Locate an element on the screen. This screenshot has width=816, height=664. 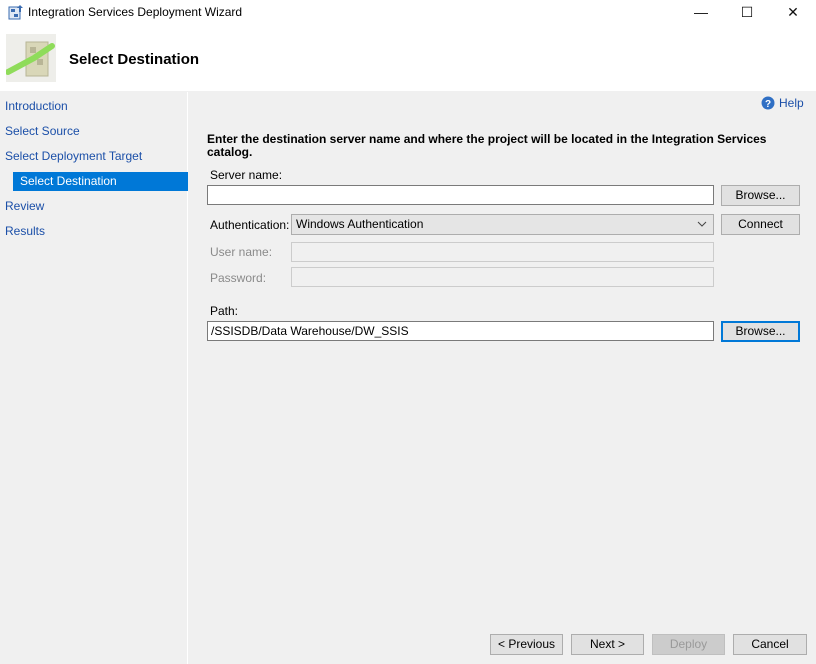
server-name-label: Server name: is located at coordinates (246, 175).